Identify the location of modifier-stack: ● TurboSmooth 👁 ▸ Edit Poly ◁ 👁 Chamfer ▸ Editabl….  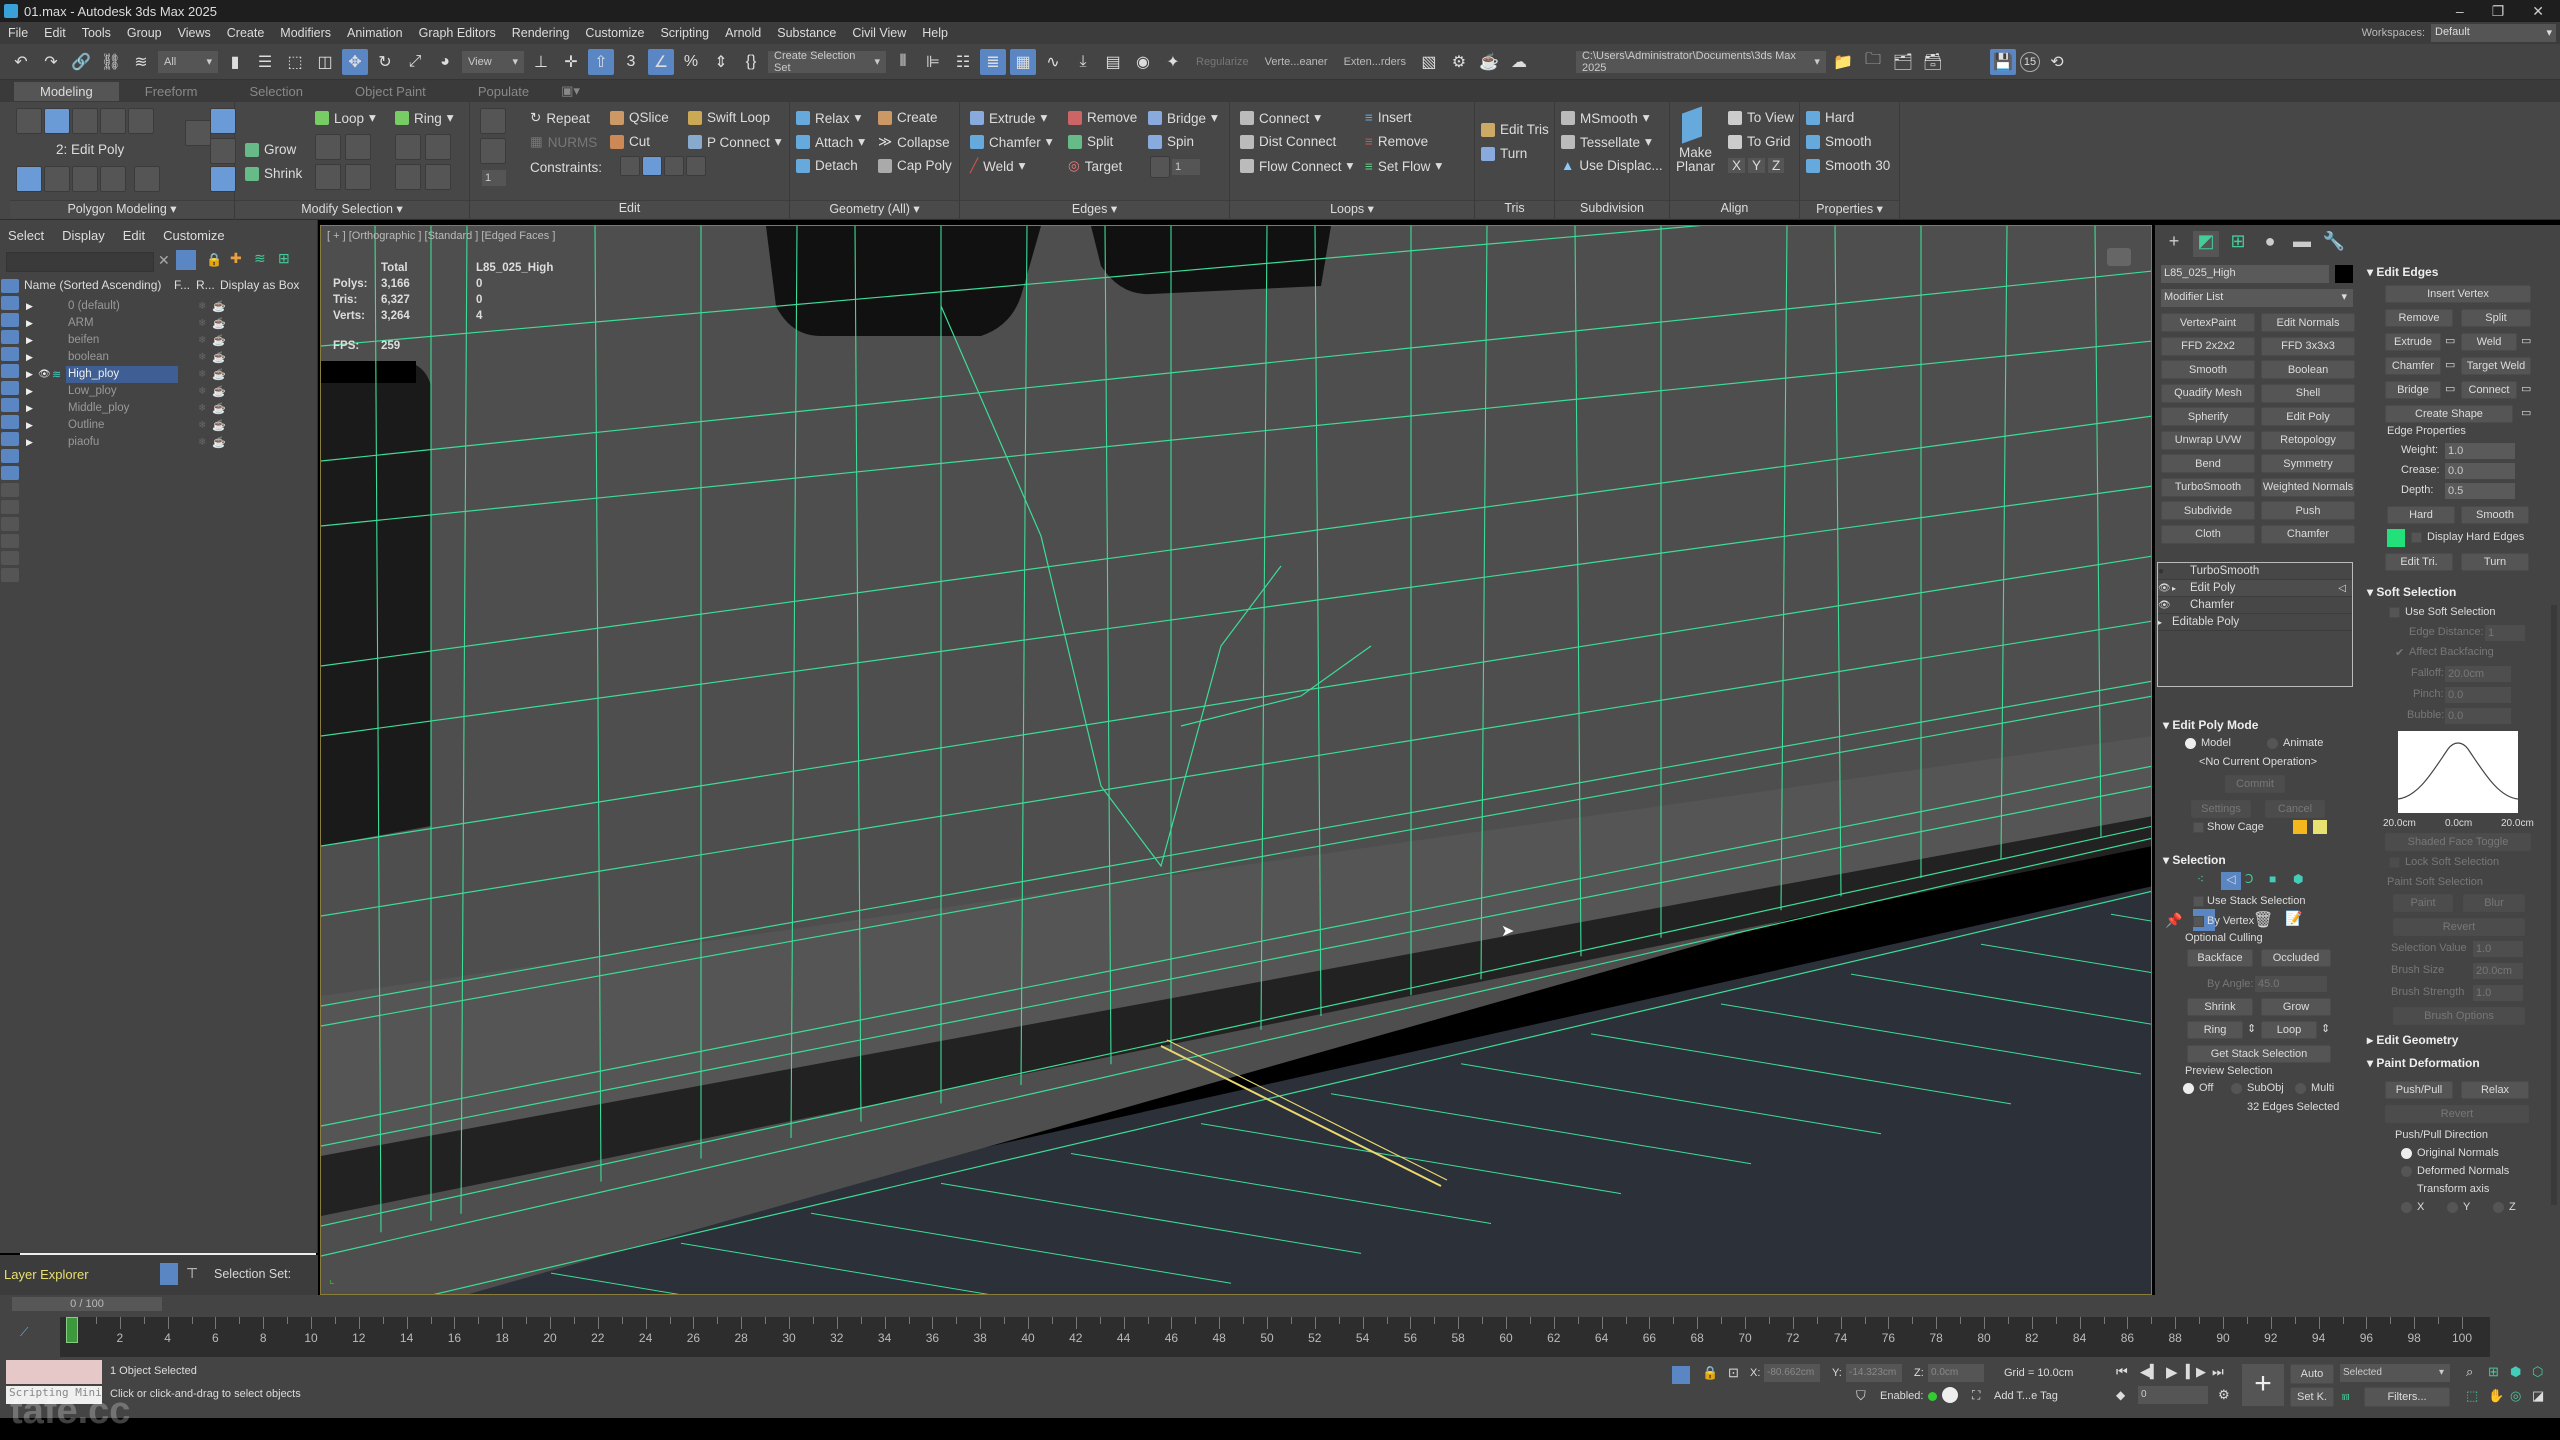
(2255, 624).